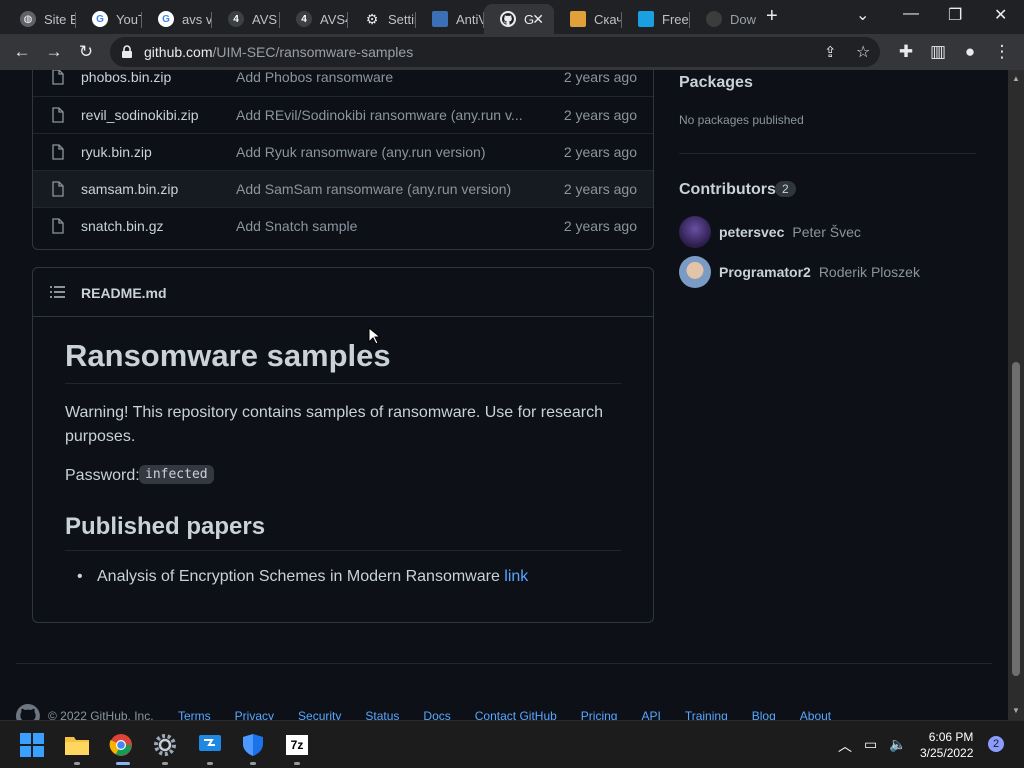  Describe the element at coordinates (519, 19) in the screenshot. I see `tab-github: G ✕` at that location.